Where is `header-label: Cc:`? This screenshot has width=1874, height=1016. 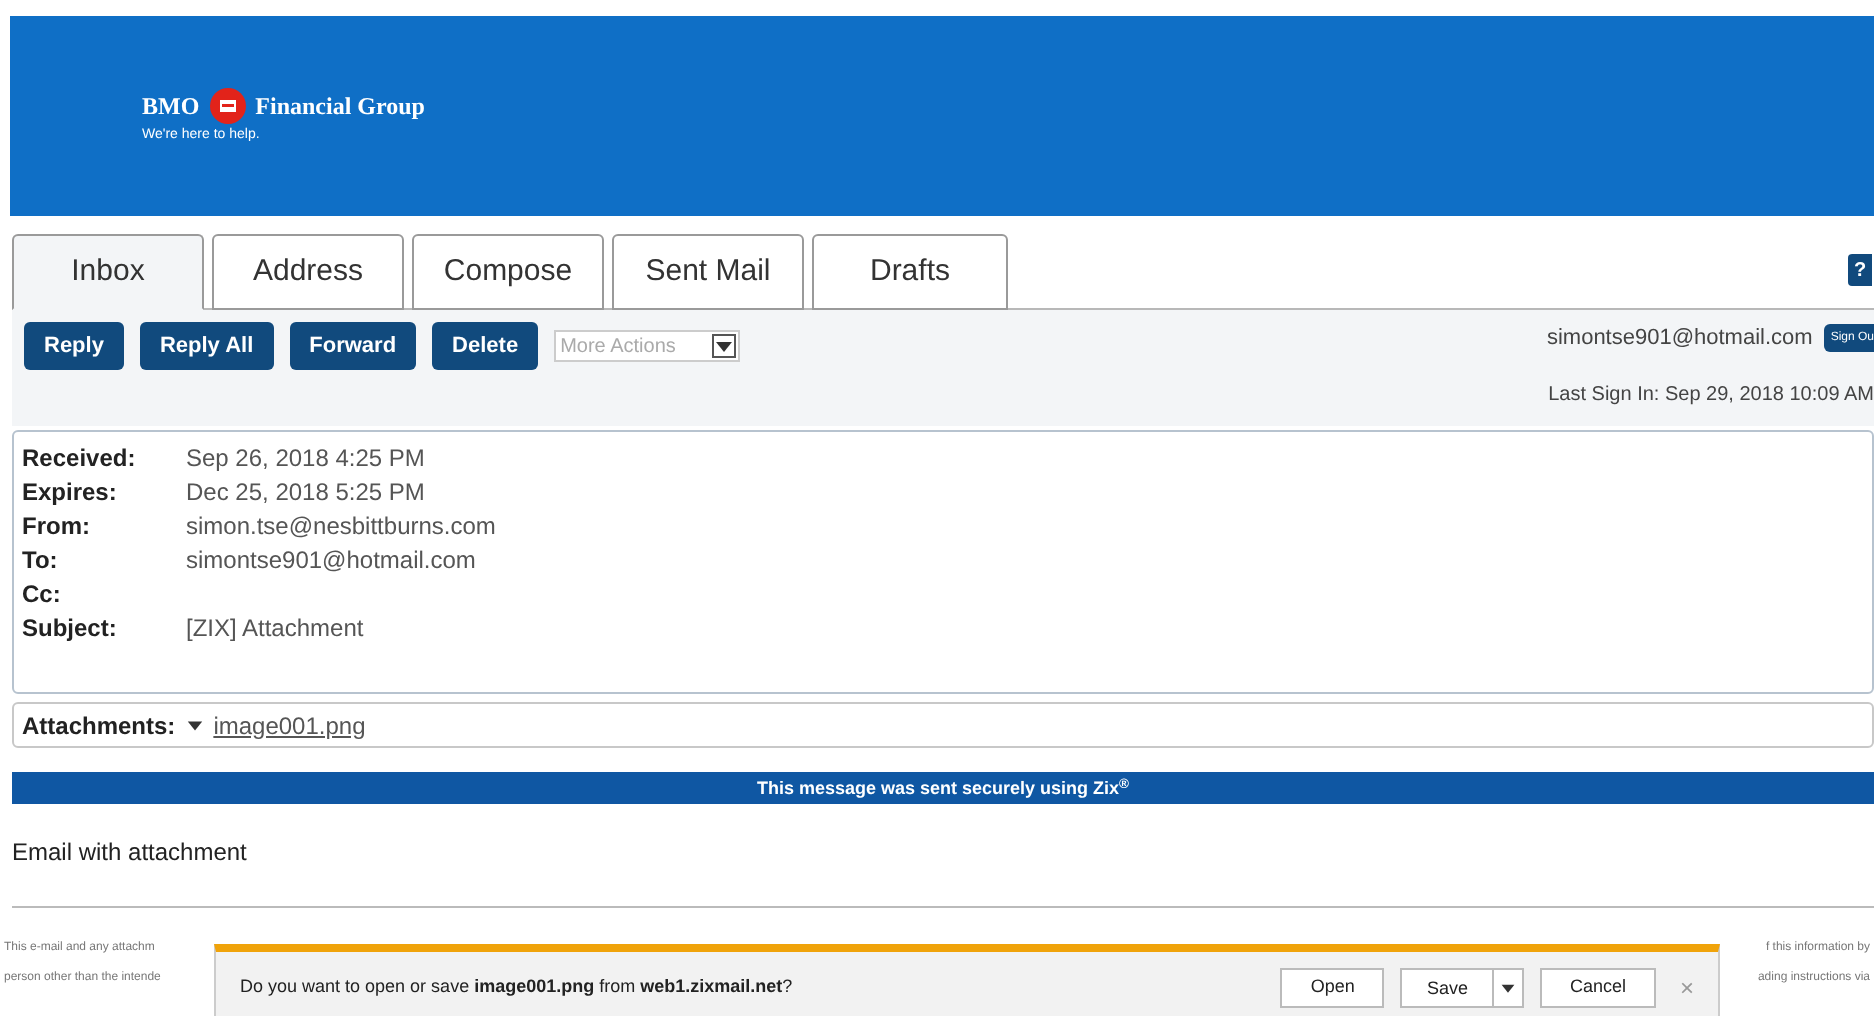 header-label: Cc: is located at coordinates (42, 594).